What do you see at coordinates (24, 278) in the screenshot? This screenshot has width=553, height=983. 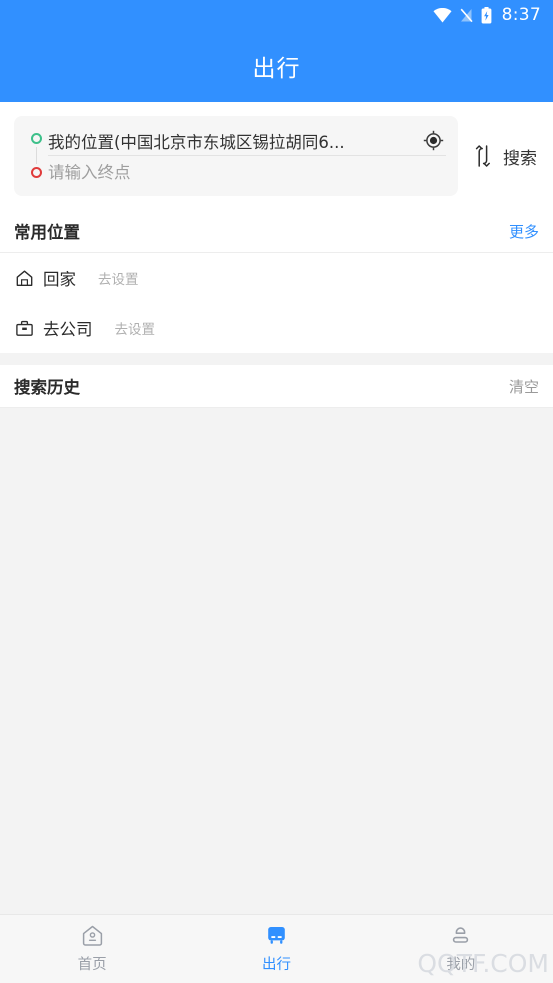 I see `home-icon` at bounding box center [24, 278].